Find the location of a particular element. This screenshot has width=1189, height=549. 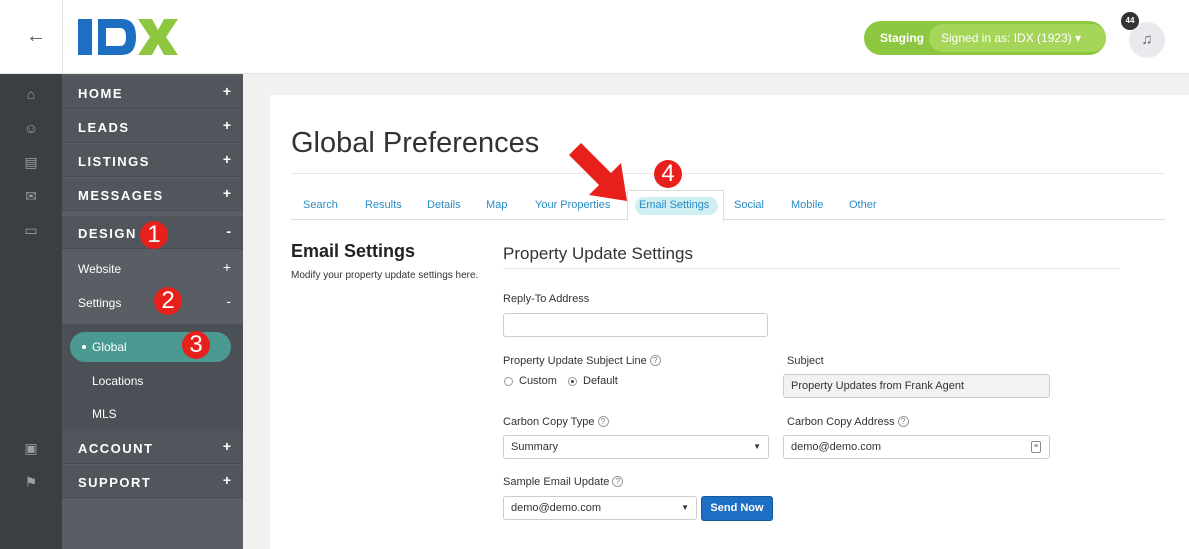

cc-address-label: Carbon Copy Address? is located at coordinates (848, 422).